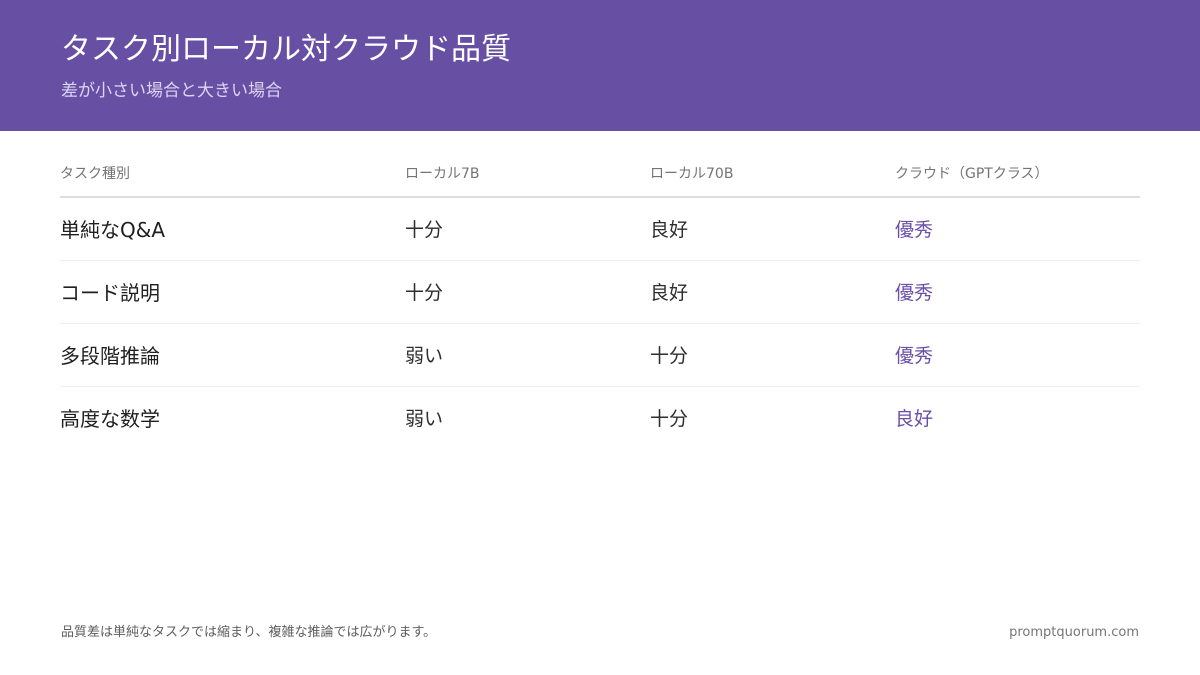 Image resolution: width=1200 pixels, height=675 pixels. Describe the element at coordinates (110, 356) in the screenshot. I see `task-type-cell: 多段階推論` at that location.